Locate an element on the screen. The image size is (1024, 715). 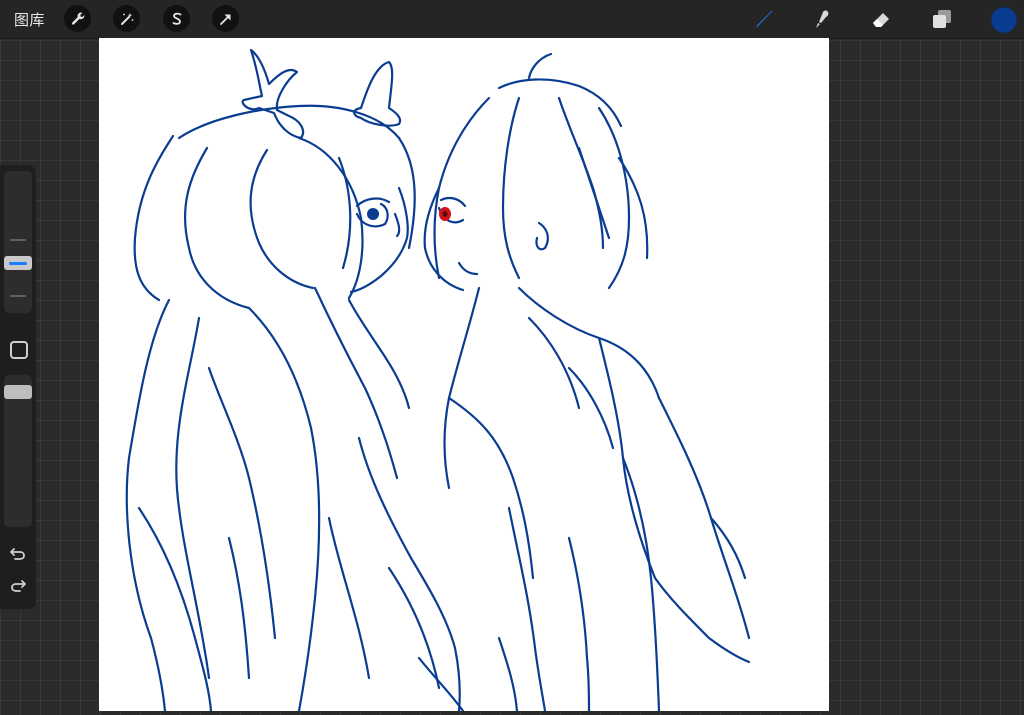
modify-button is located at coordinates (19, 350).